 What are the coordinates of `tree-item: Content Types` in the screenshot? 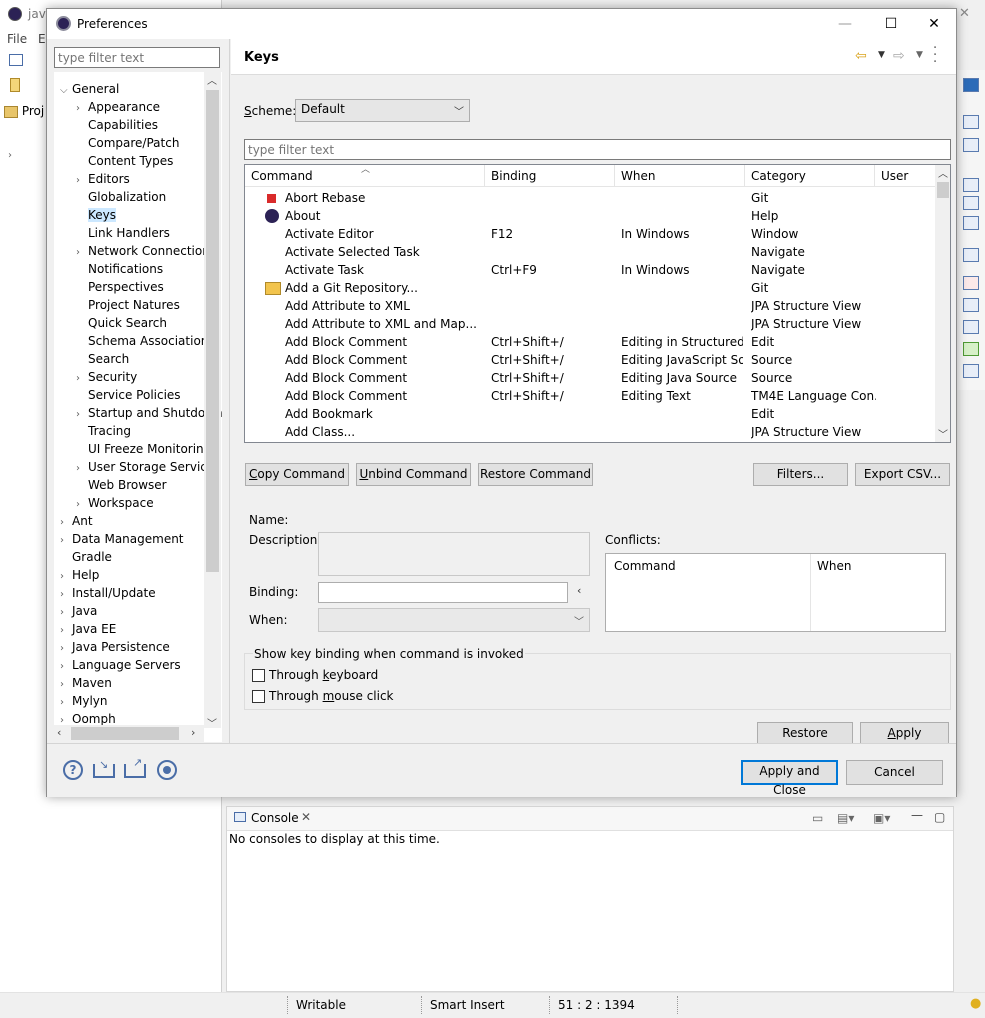 It's located at (124, 161).